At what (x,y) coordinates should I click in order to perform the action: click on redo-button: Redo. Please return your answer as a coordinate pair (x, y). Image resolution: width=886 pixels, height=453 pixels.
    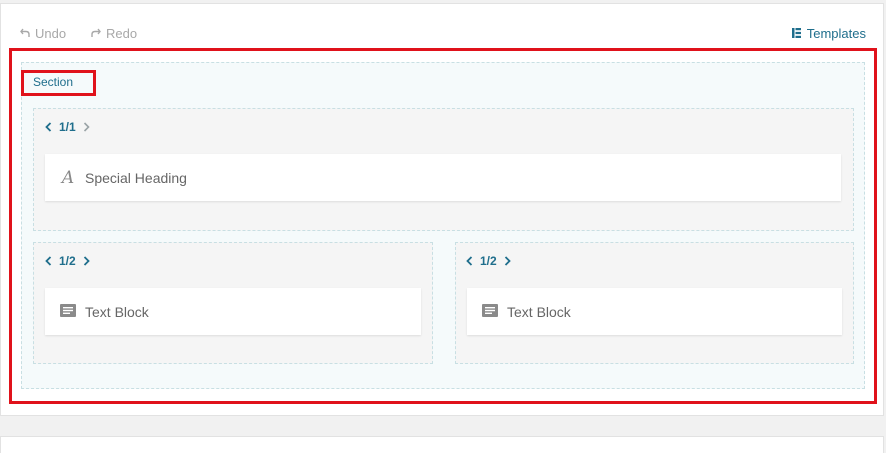
    Looking at the image, I should click on (114, 33).